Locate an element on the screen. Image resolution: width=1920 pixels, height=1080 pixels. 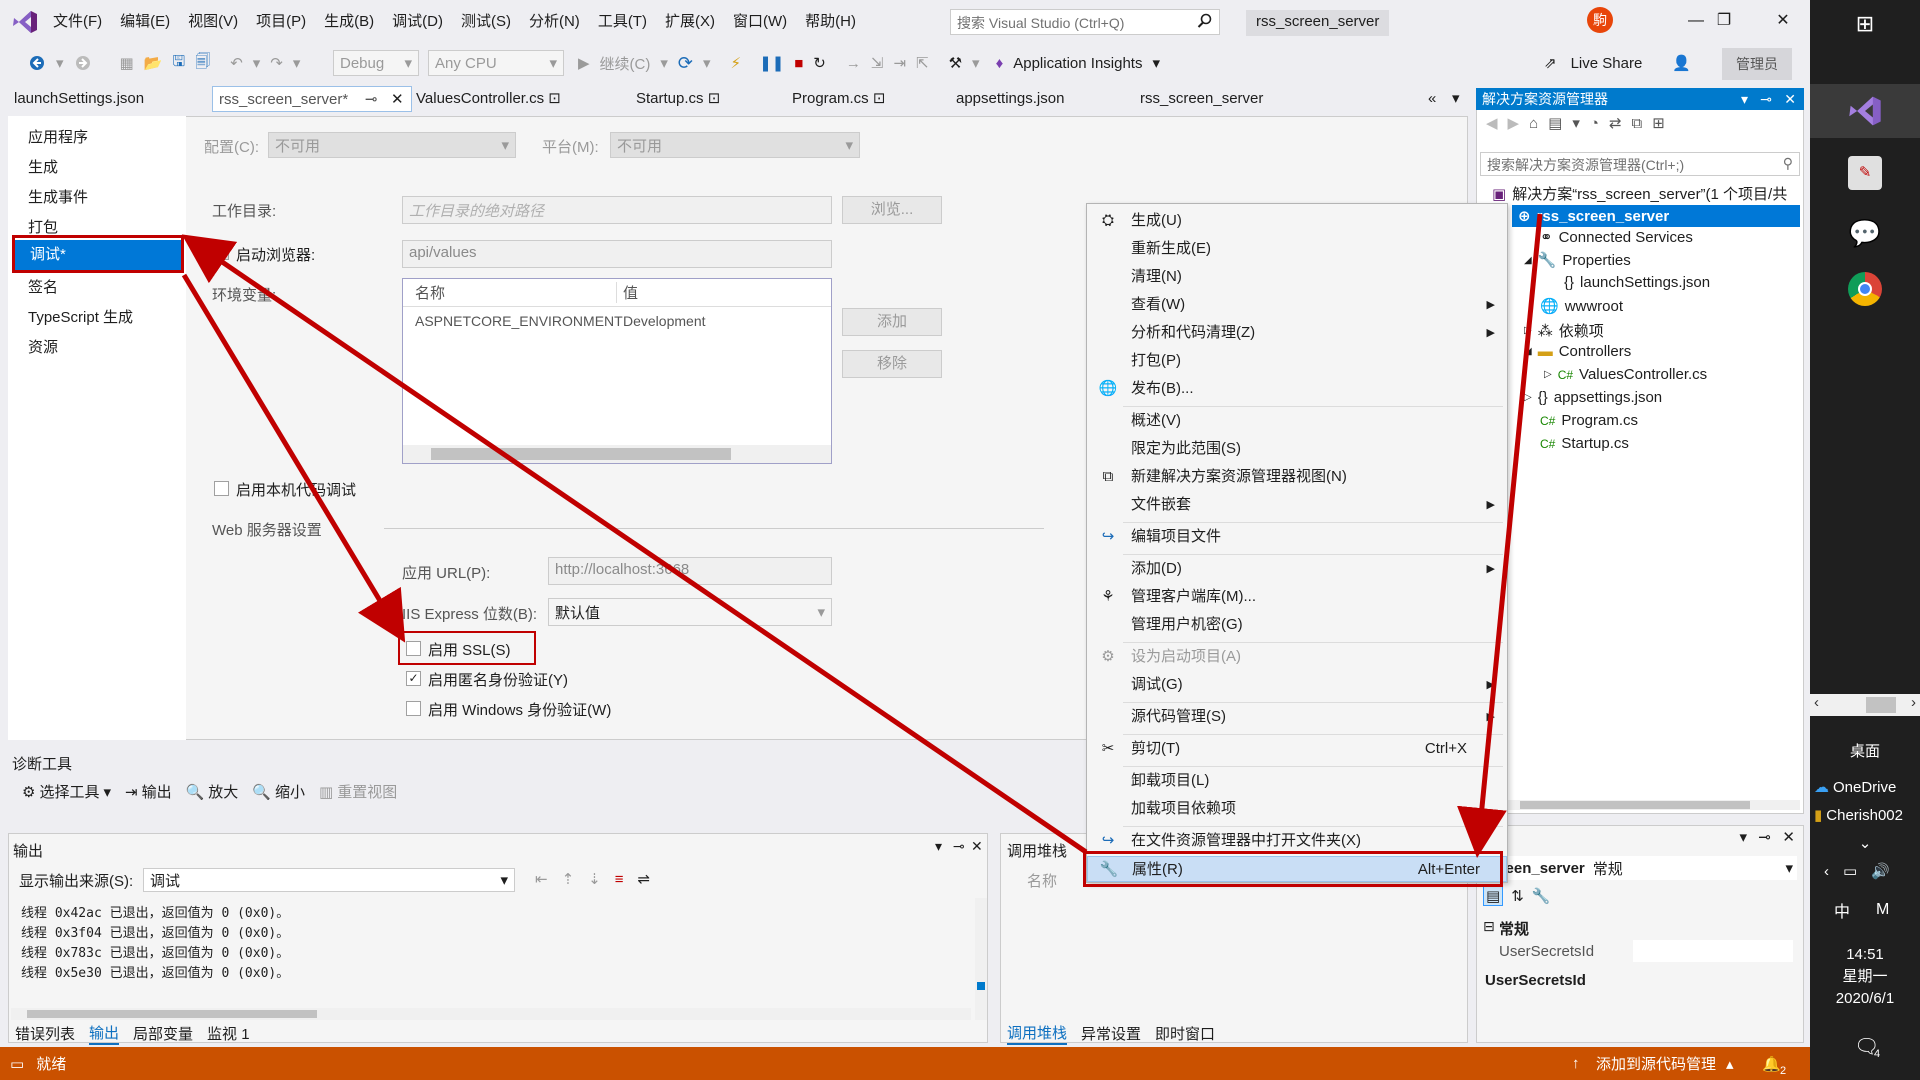
word-wrap-icon: ⇌ is located at coordinates (644, 879).